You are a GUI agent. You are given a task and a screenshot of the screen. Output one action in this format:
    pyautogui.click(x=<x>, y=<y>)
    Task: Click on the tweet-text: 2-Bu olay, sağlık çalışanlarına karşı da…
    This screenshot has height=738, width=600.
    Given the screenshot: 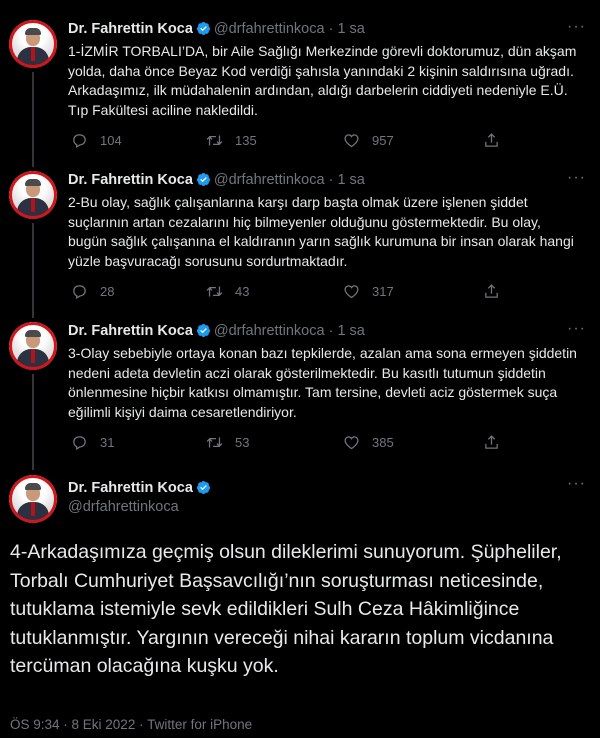 What is the action you would take?
    pyautogui.click(x=321, y=231)
    